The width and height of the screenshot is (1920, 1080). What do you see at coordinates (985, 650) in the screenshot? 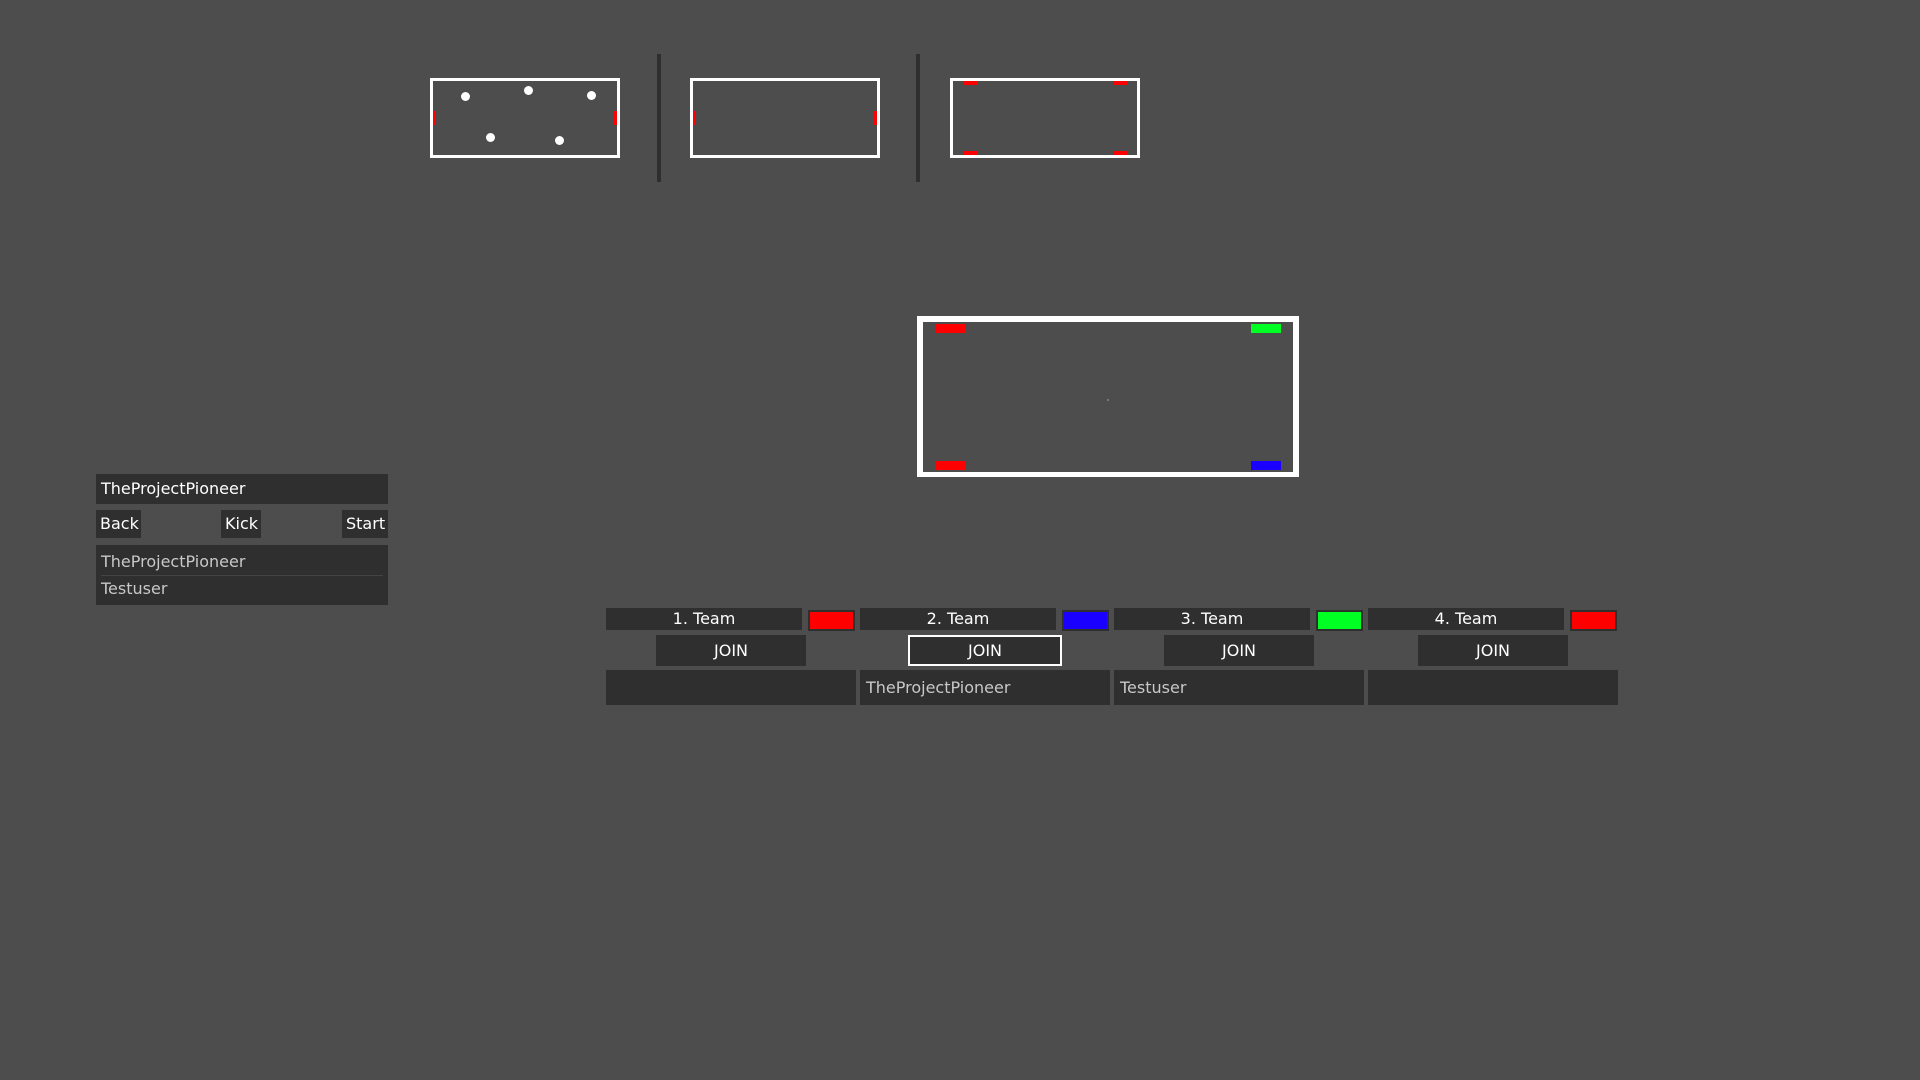
I see `team-2-join-button: JOIN` at bounding box center [985, 650].